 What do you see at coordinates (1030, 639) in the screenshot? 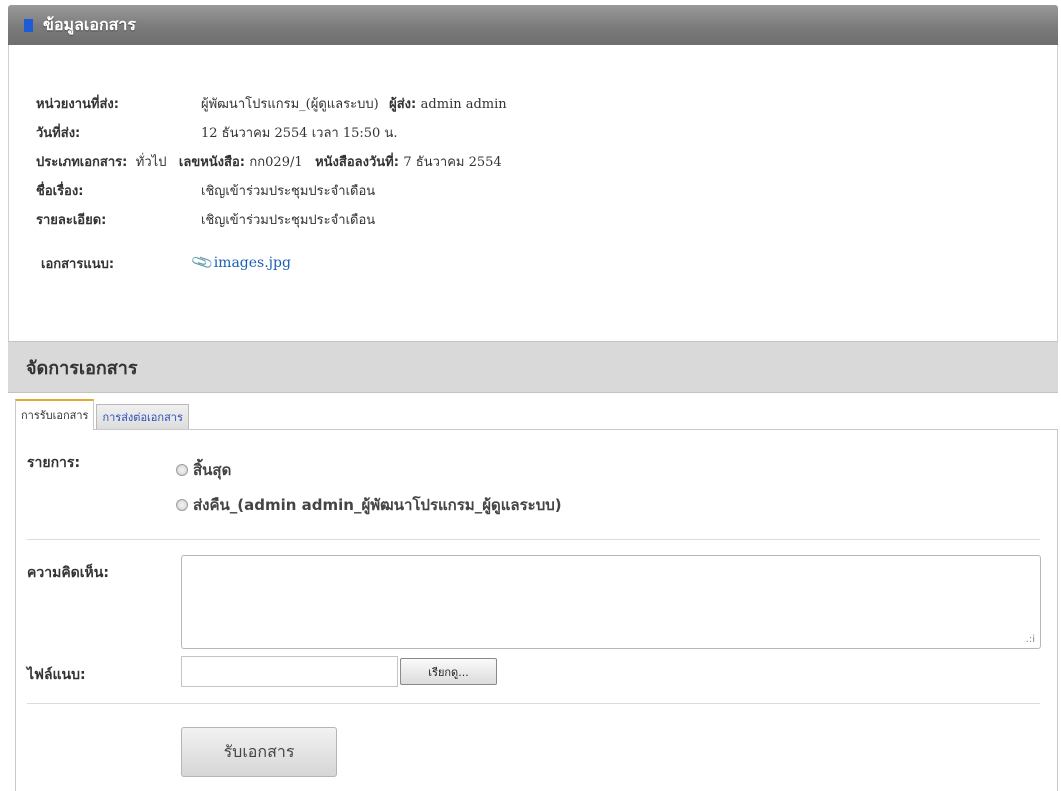
I see `resize-grip-icon: .:i` at bounding box center [1030, 639].